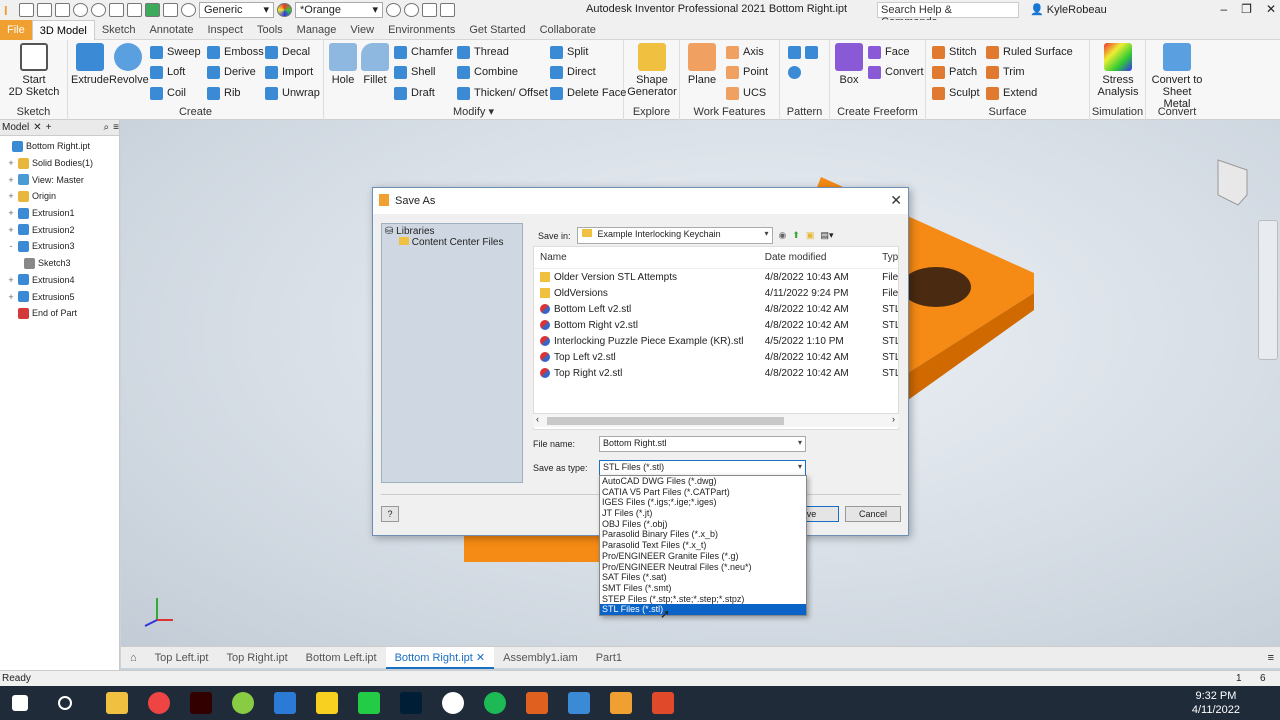  I want to click on file-name-input: Bottom Right.stl ▾, so click(702, 444).